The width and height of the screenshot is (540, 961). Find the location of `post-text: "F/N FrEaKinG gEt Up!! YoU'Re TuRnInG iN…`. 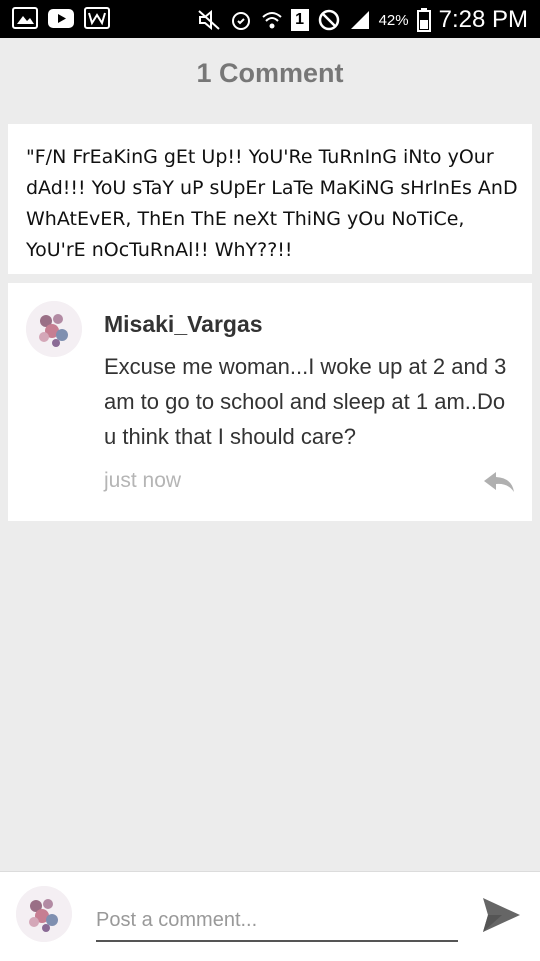

post-text: "F/N FrEaKinG gEt Up!! YoU'Re TuRnInG iN… is located at coordinates (272, 203).